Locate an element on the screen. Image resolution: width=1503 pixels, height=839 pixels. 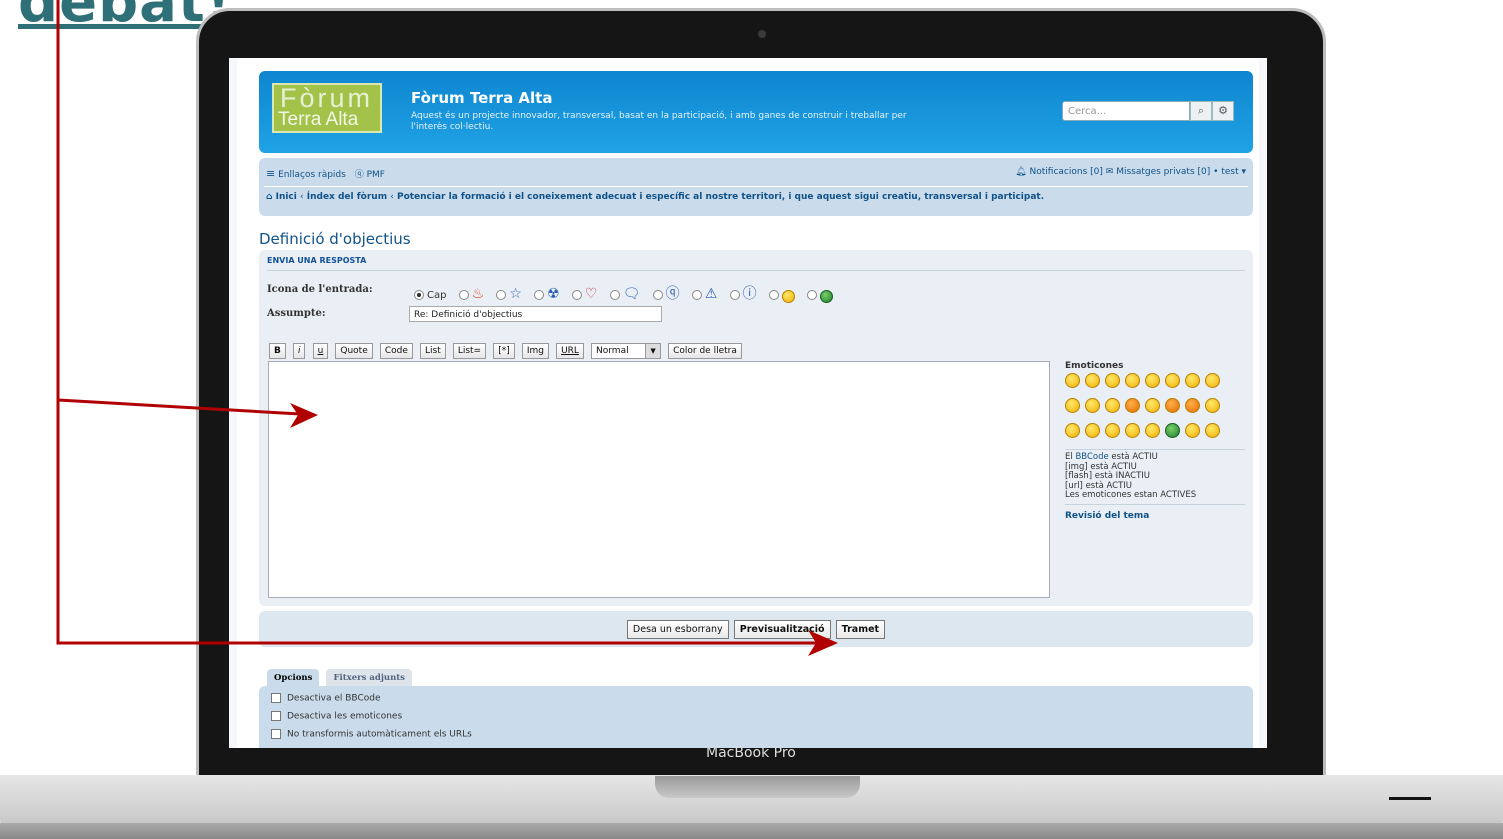
arrow-head-editor-icon is located at coordinates (304, 415).